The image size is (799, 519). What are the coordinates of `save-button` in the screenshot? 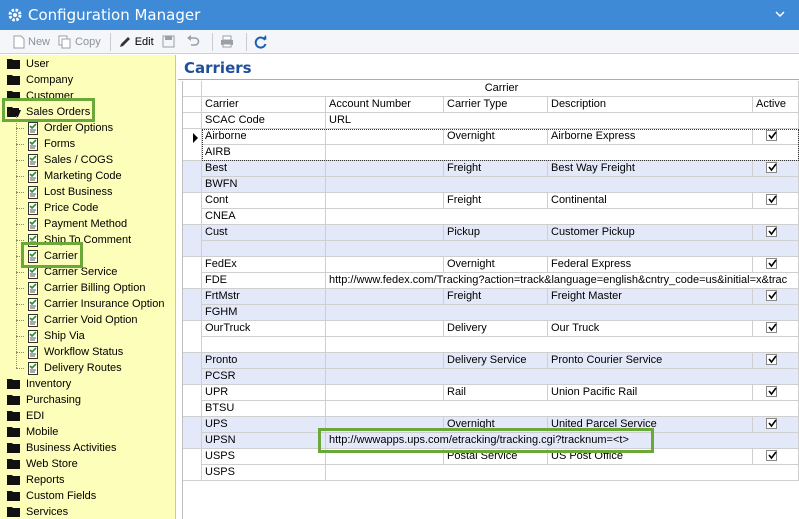 It's located at (170, 42).